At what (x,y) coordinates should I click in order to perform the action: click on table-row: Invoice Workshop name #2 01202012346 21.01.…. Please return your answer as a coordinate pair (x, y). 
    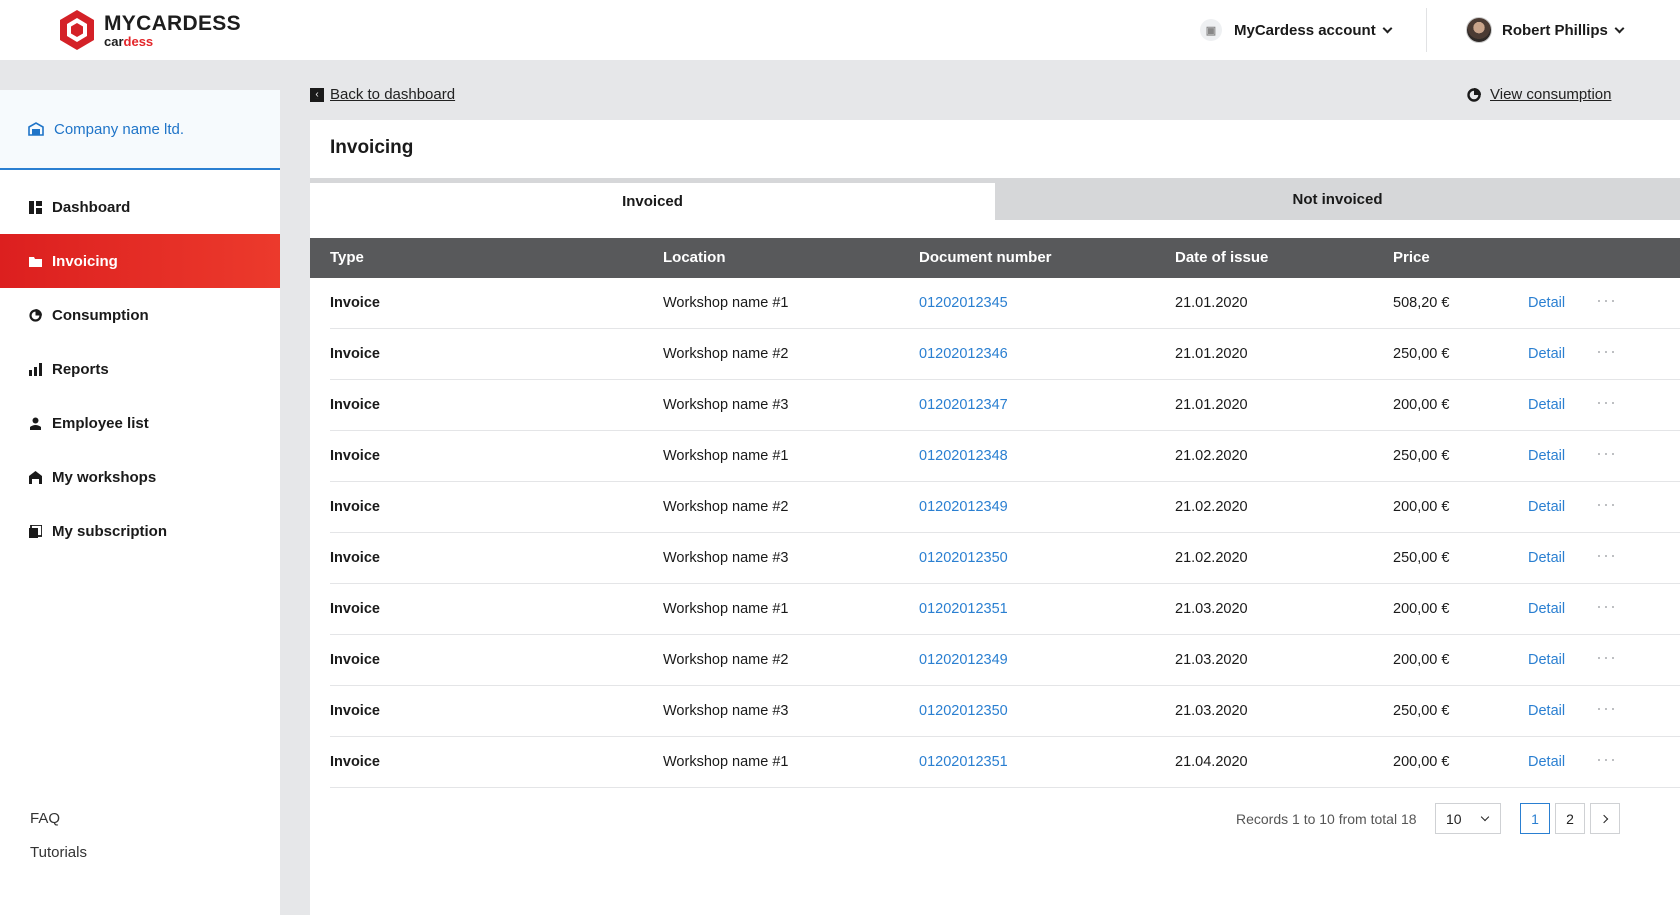
    Looking at the image, I should click on (1005, 354).